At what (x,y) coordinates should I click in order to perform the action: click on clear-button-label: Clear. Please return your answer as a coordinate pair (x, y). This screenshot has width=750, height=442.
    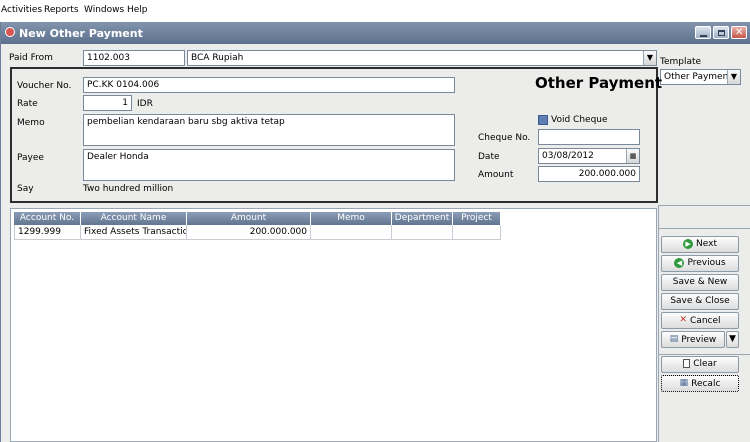
    Looking at the image, I should click on (705, 364).